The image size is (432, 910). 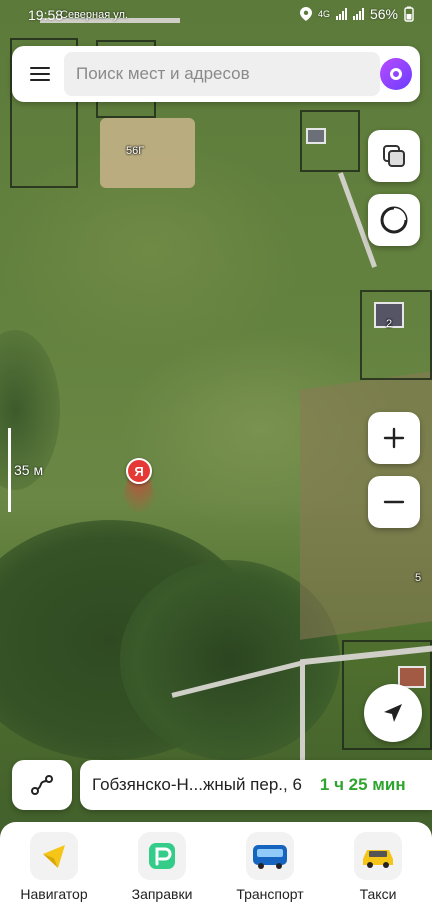 I want to click on service-fuel: Заправки, so click(x=162, y=867).